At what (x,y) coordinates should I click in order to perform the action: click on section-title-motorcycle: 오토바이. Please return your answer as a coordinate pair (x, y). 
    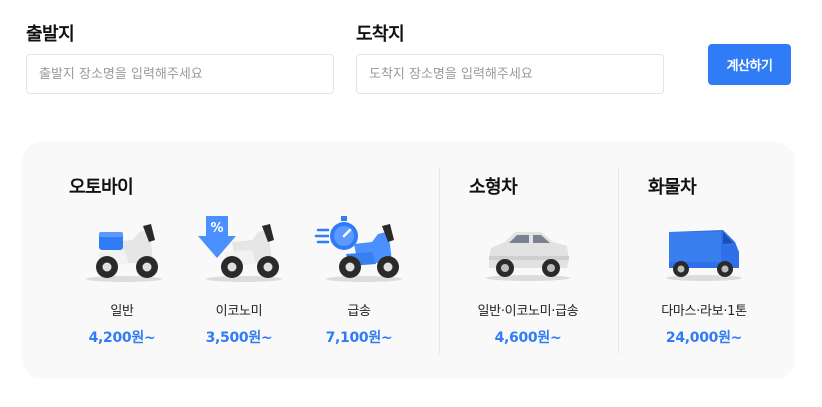
    Looking at the image, I should click on (101, 187).